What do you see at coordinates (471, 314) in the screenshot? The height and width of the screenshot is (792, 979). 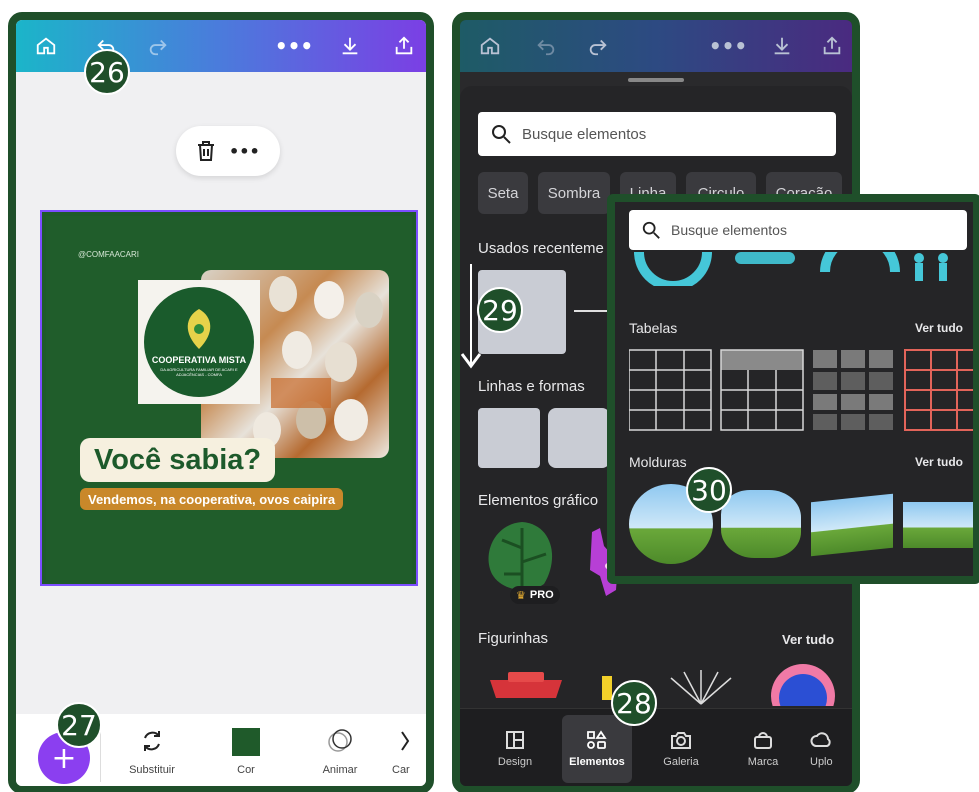 I see `scroll-arrow-line` at bounding box center [471, 314].